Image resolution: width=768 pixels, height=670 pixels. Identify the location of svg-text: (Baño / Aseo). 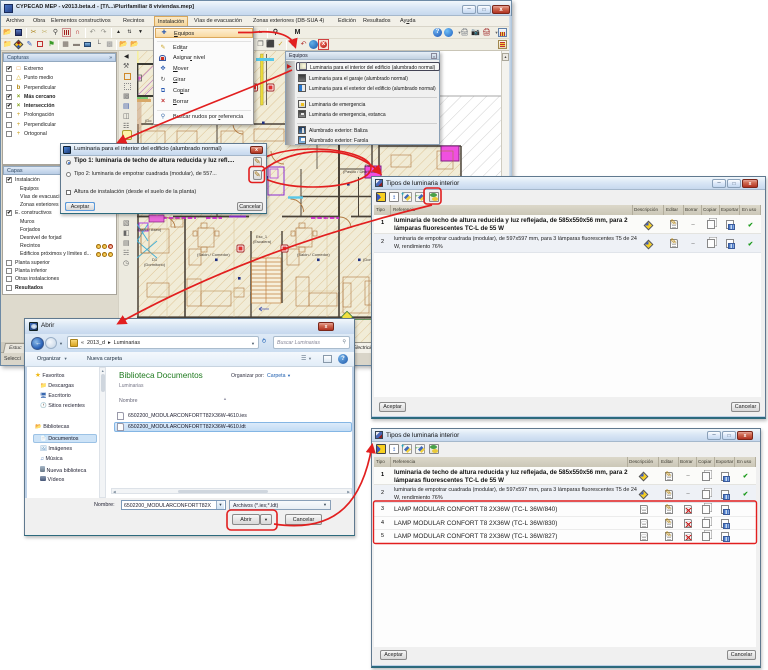
(149, 229).